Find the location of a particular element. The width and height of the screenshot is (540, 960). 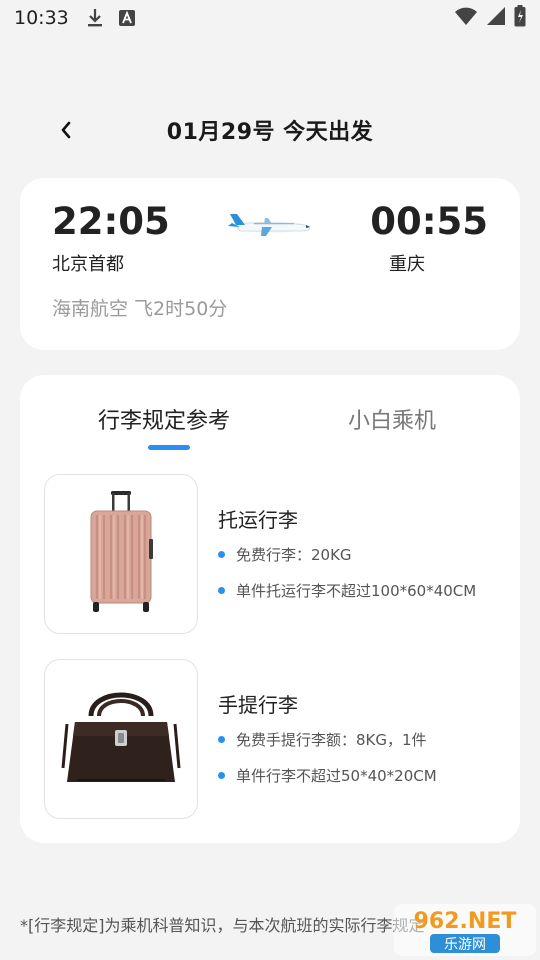

status-time: 10:33 is located at coordinates (41, 18).